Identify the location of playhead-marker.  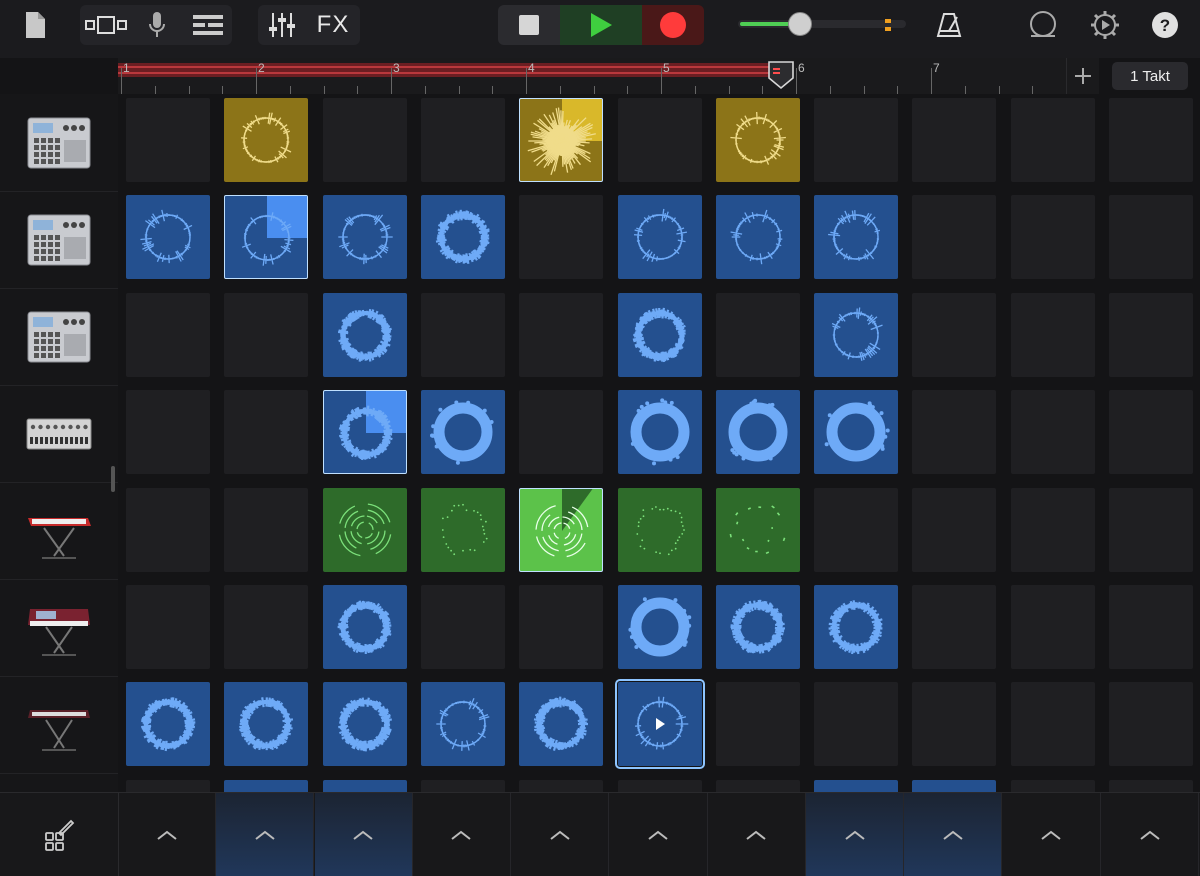
(781, 75).